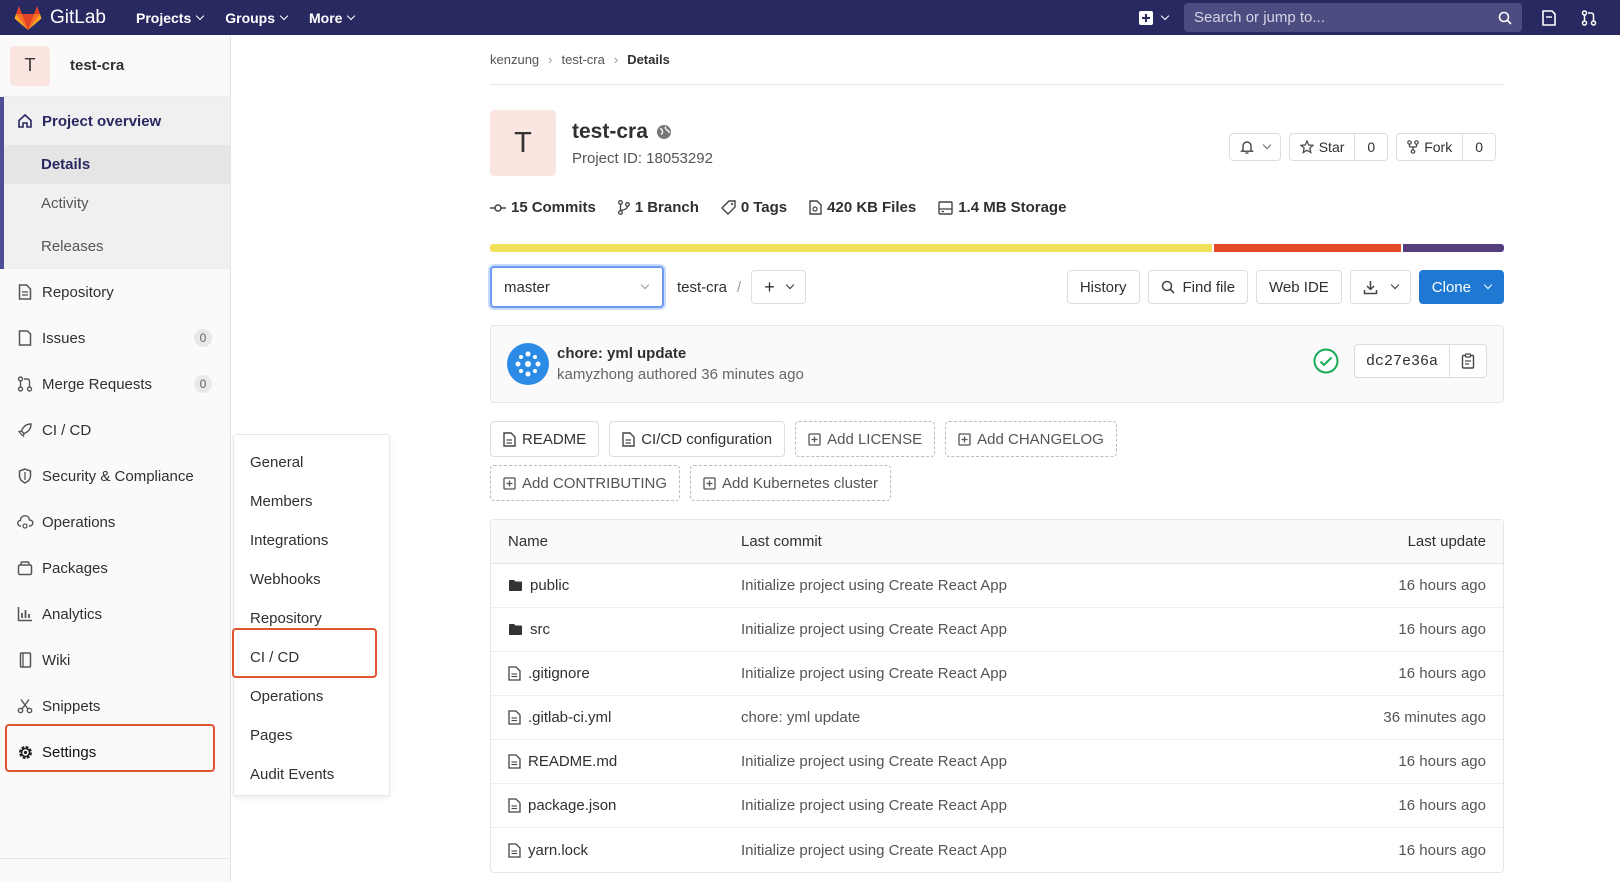 The image size is (1620, 882). I want to click on chart-icon, so click(25, 614).